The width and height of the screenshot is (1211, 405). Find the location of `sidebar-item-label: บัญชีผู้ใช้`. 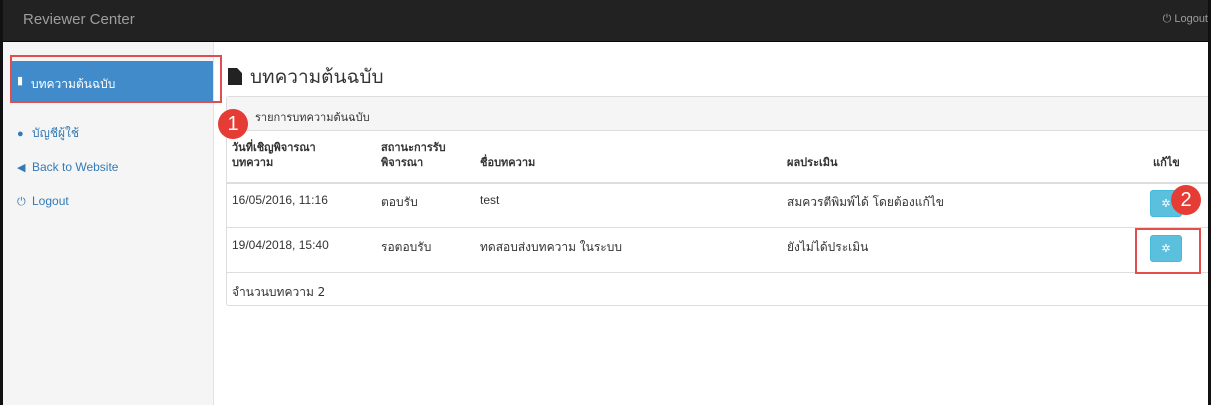

sidebar-item-label: บัญชีผู้ใช้ is located at coordinates (56, 133).